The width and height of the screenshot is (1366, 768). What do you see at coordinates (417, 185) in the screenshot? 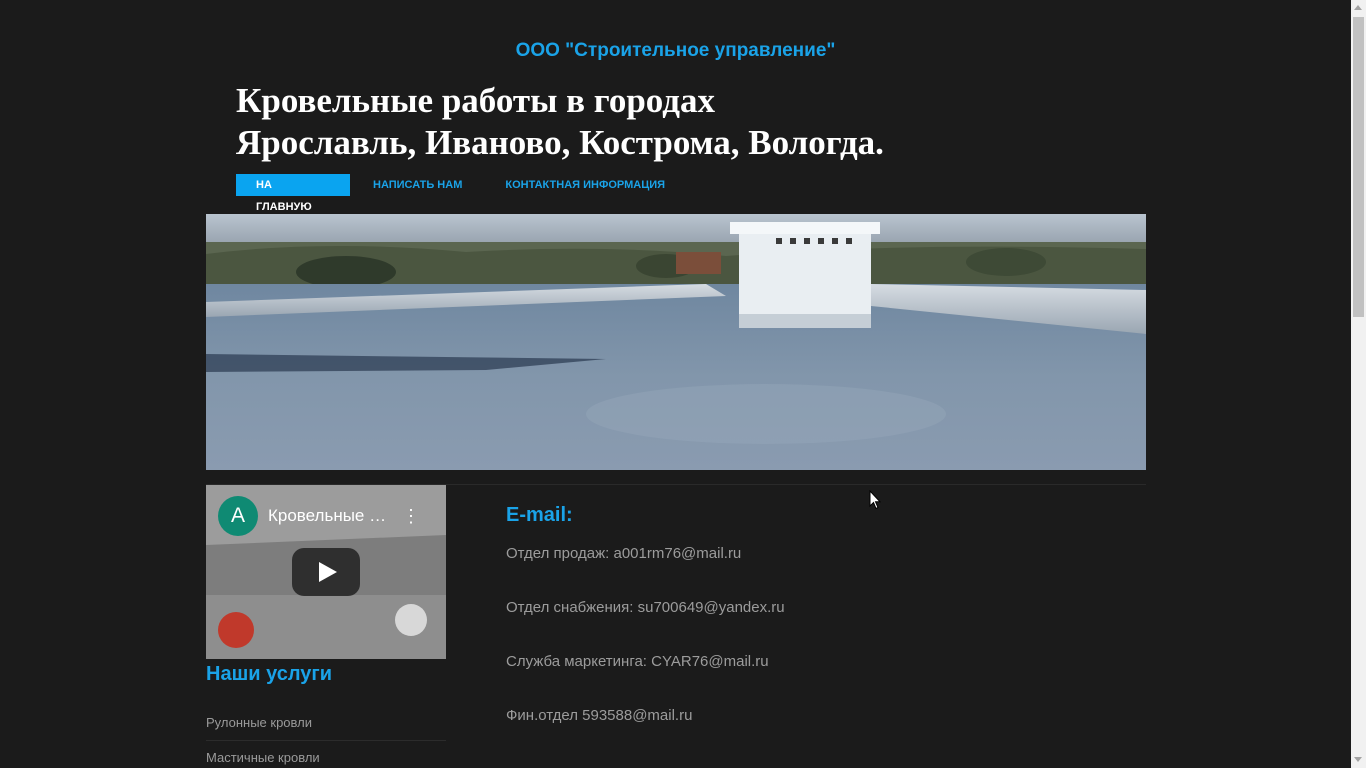
I see `nav-item-write-us: Написать нам` at bounding box center [417, 185].